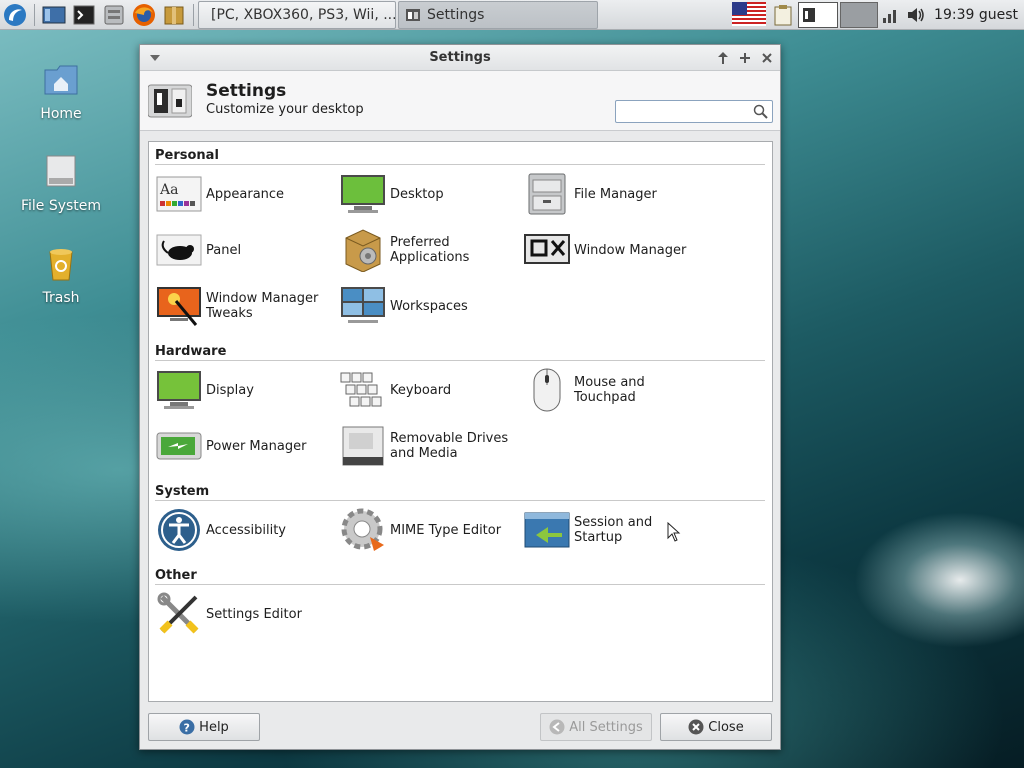  I want to click on item-appearance: Aa Appearance, so click(246, 194).